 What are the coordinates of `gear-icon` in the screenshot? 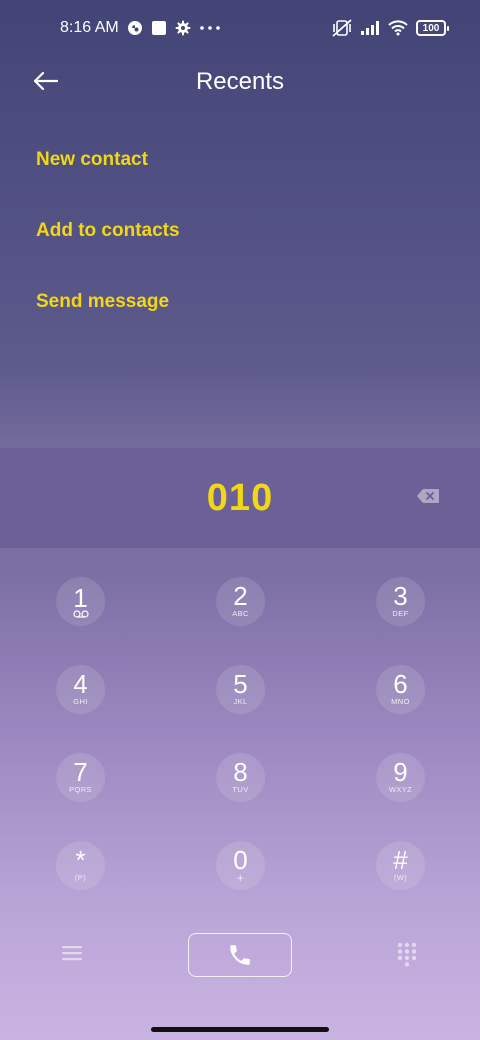 It's located at (183, 28).